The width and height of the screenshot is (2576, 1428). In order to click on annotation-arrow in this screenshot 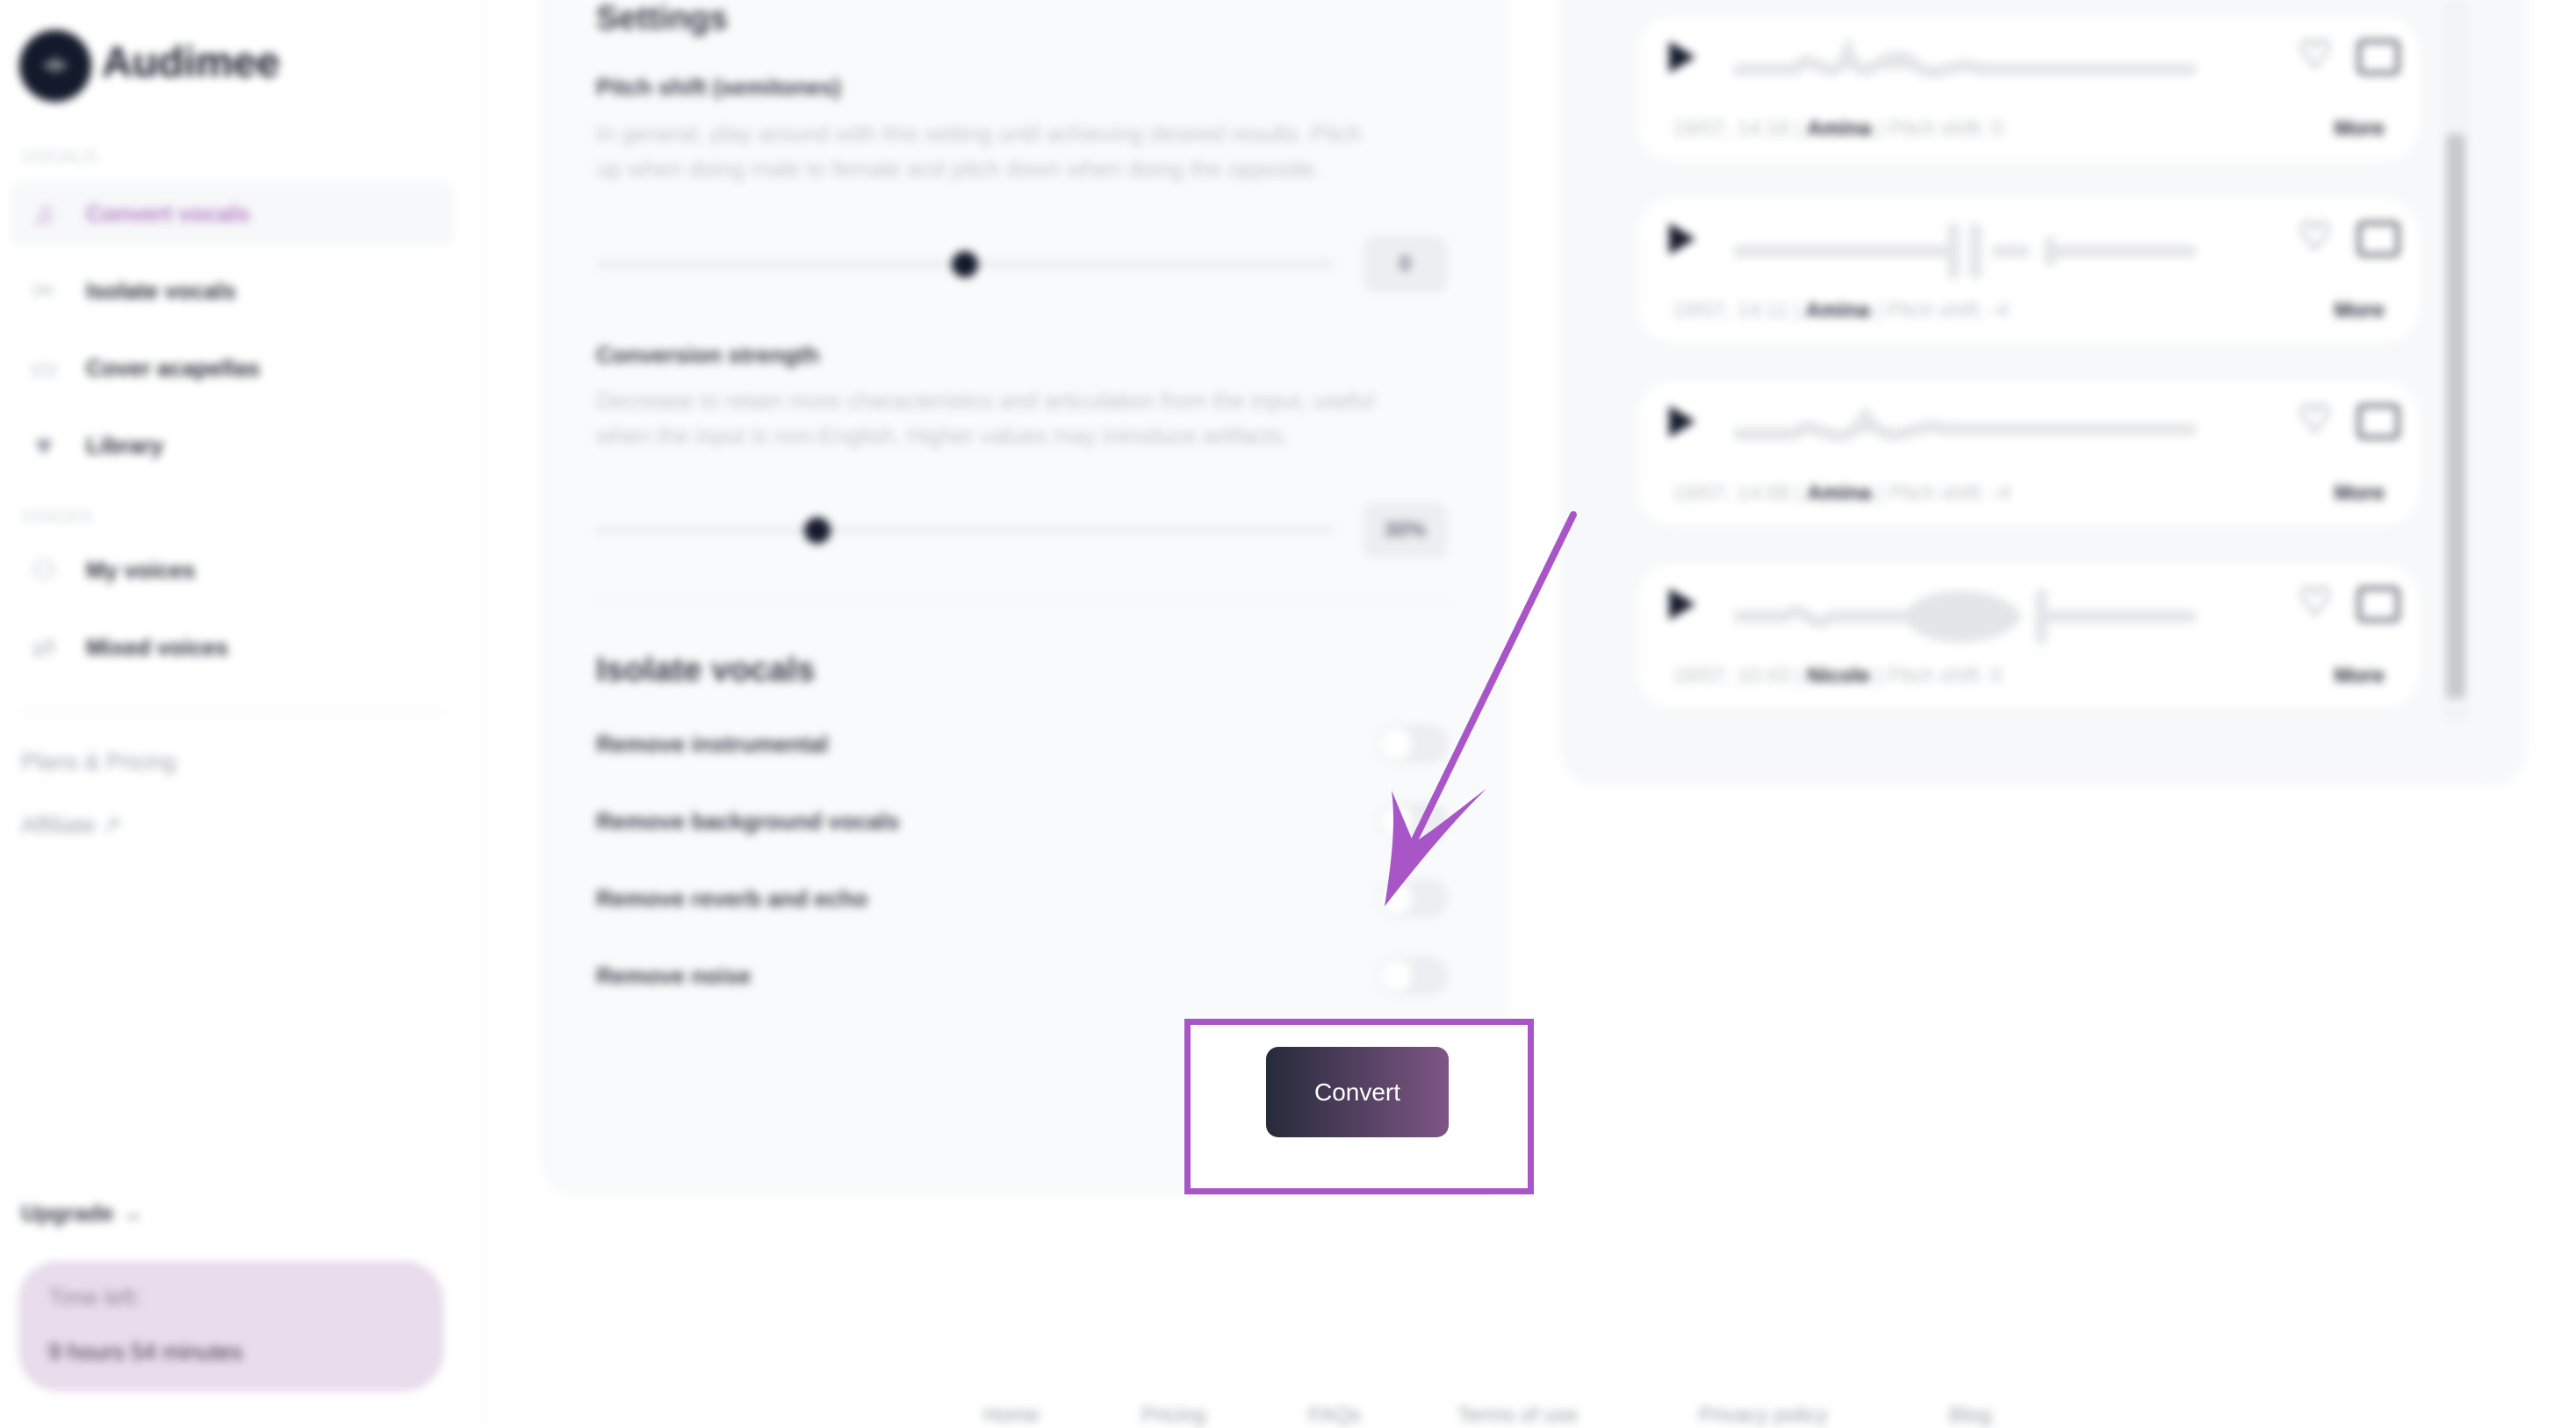, I will do `click(1481, 708)`.